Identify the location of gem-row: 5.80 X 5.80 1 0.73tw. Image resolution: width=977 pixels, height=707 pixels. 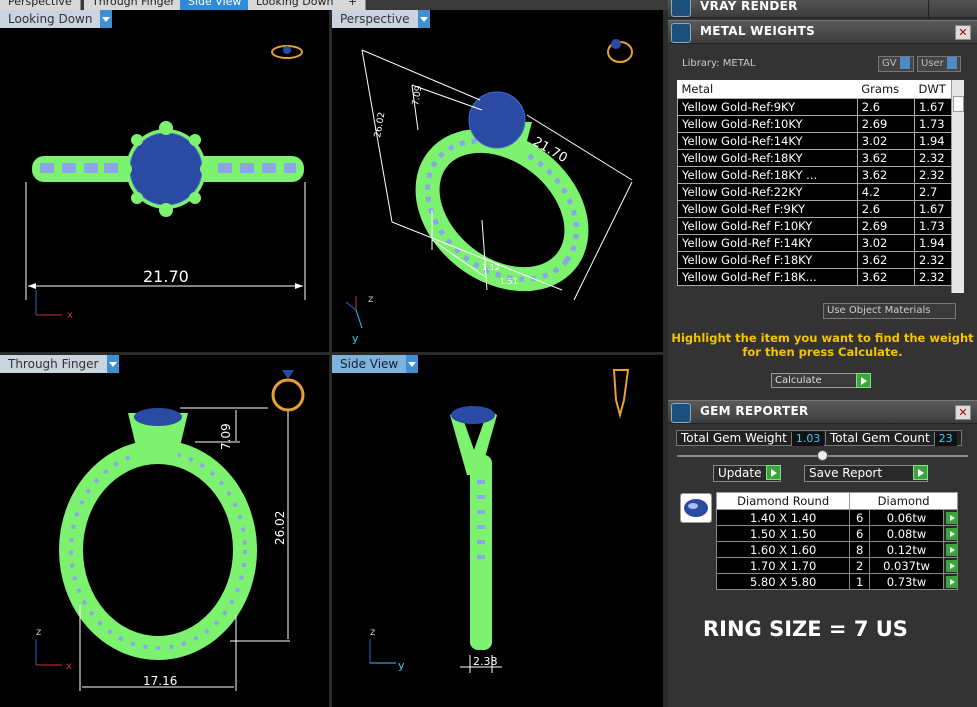
(837, 581).